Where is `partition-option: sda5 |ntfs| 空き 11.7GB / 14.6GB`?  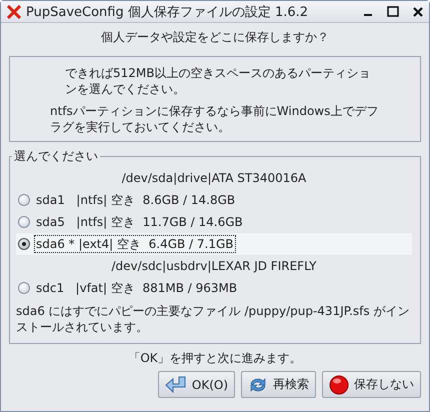 partition-option: sda5 |ntfs| 空き 11.7GB / 14.6GB is located at coordinates (214, 222).